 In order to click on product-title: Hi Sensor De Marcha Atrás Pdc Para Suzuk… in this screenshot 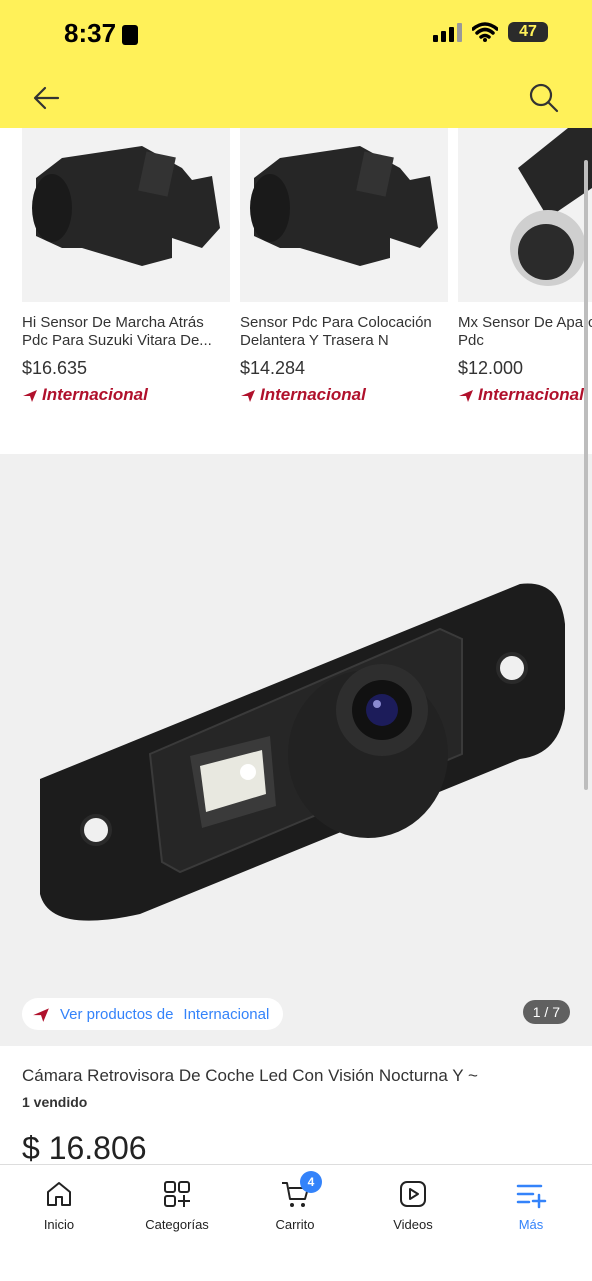, I will do `click(117, 331)`.